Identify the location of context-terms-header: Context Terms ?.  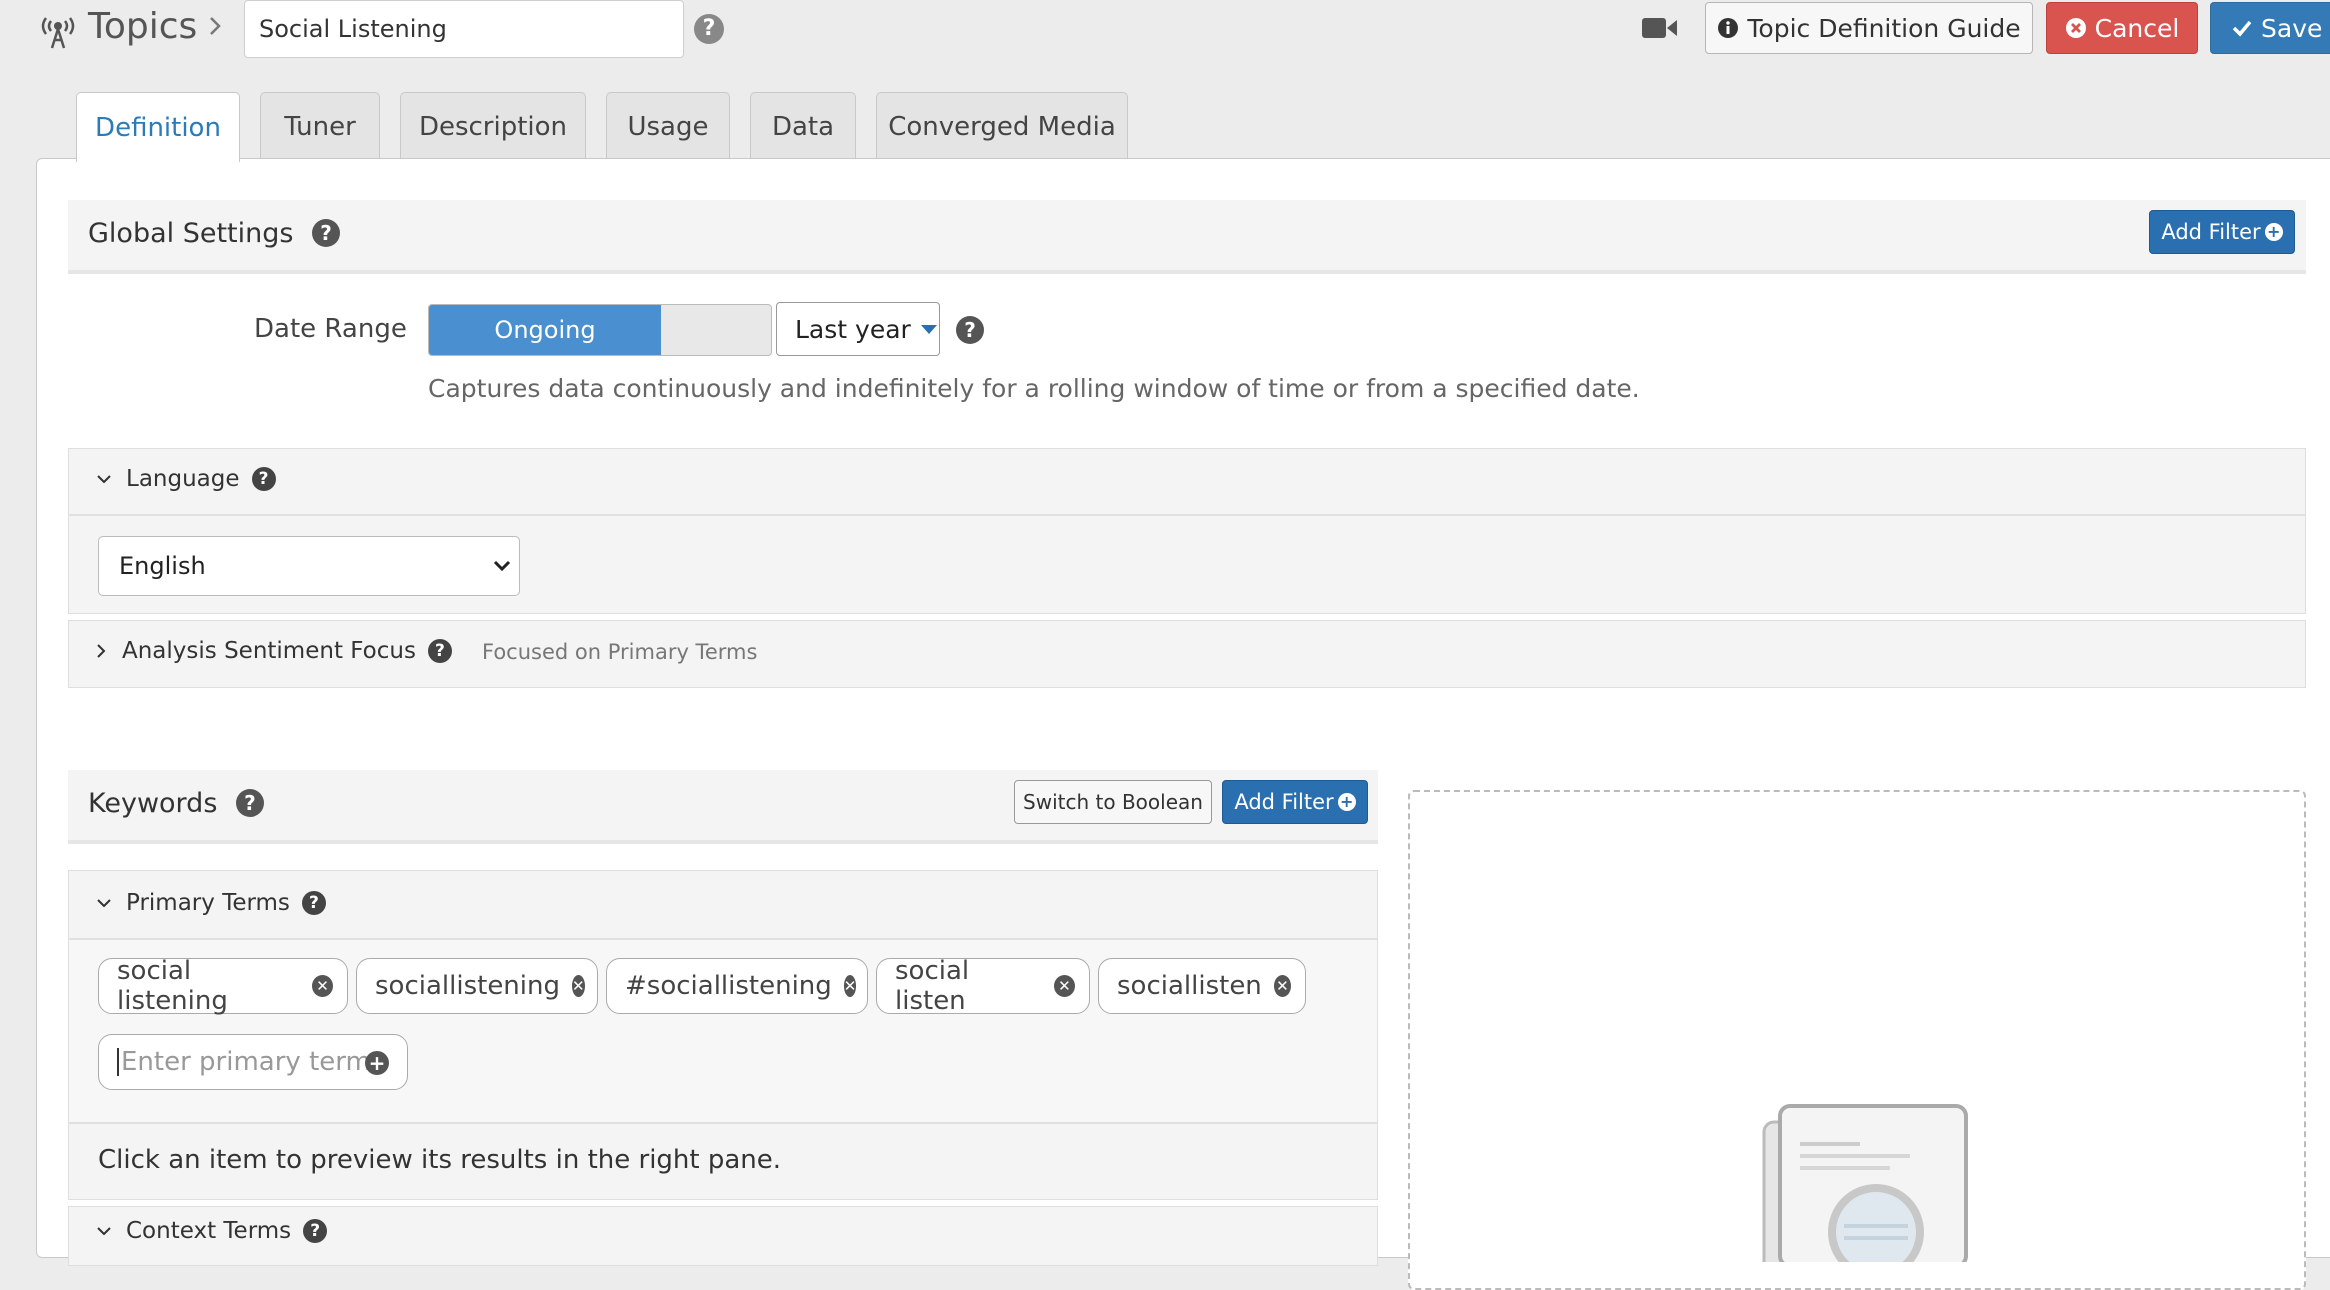
(212, 1231).